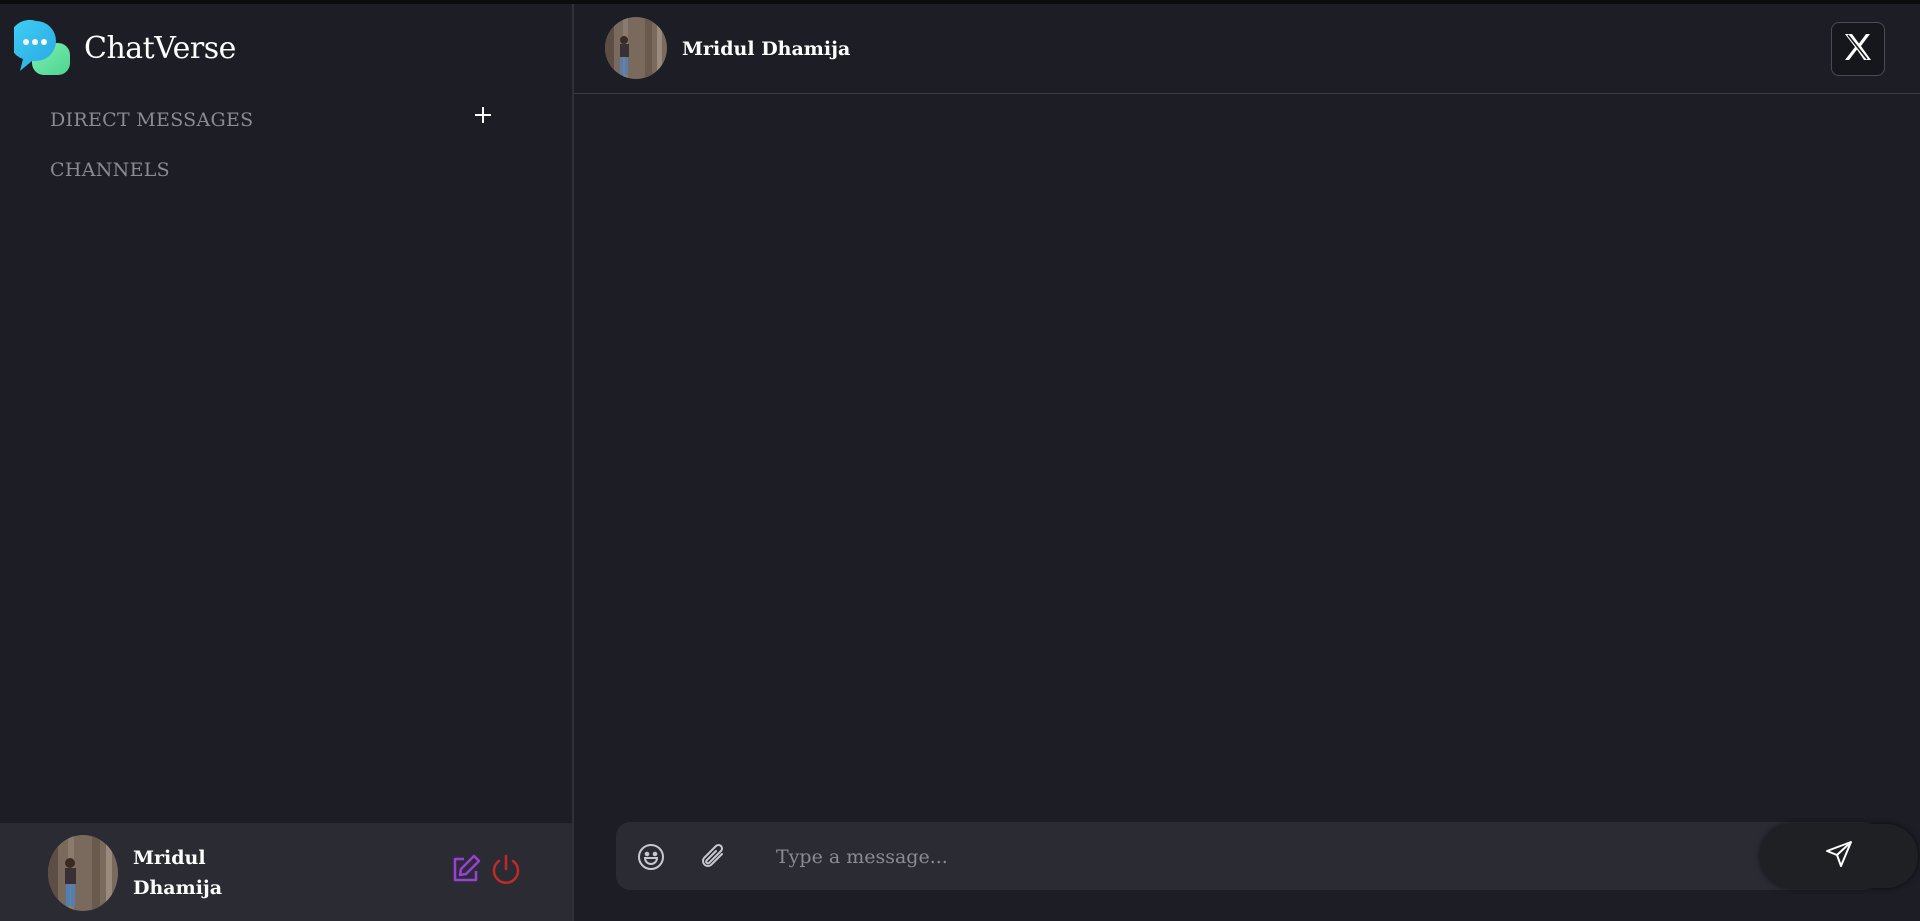 The width and height of the screenshot is (1920, 921). What do you see at coordinates (1247, 49) in the screenshot?
I see `chat-header: Mridul Dhamija` at bounding box center [1247, 49].